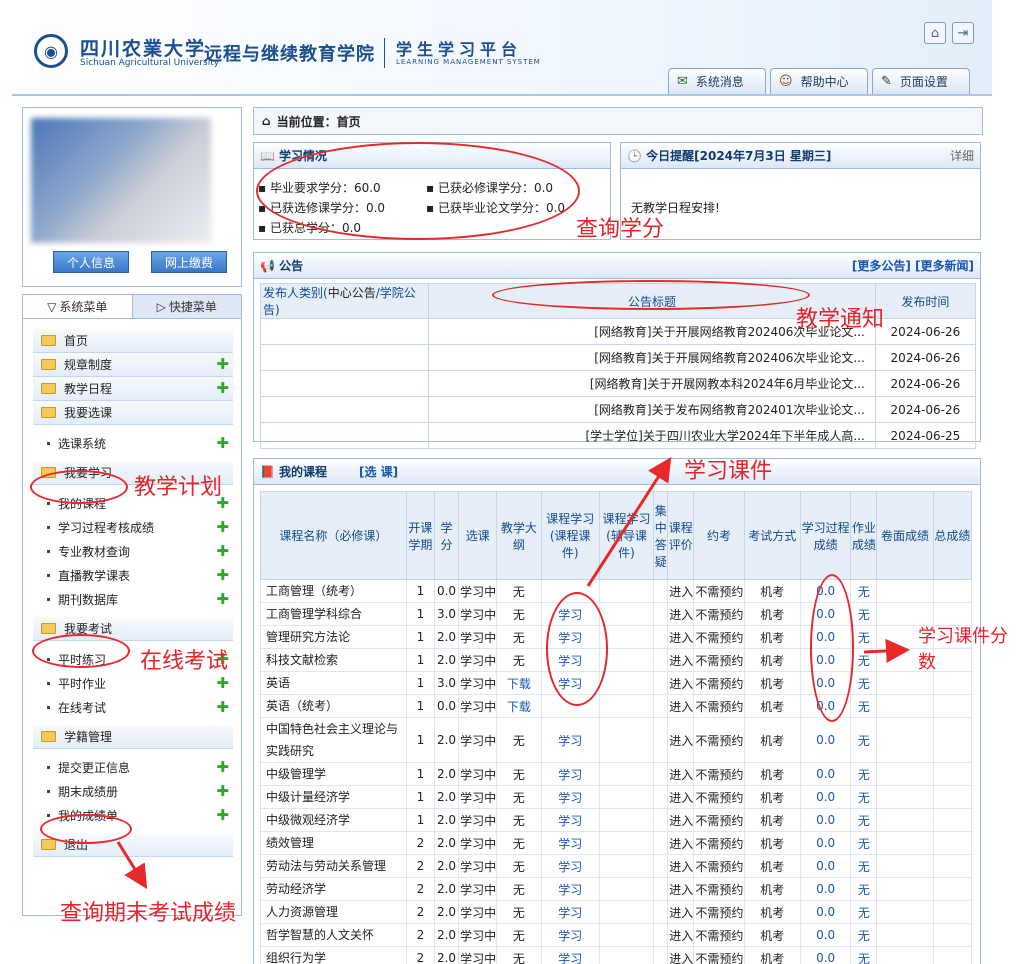  I want to click on tab-quick-menu: ▷ 快捷菜单, so click(186, 306).